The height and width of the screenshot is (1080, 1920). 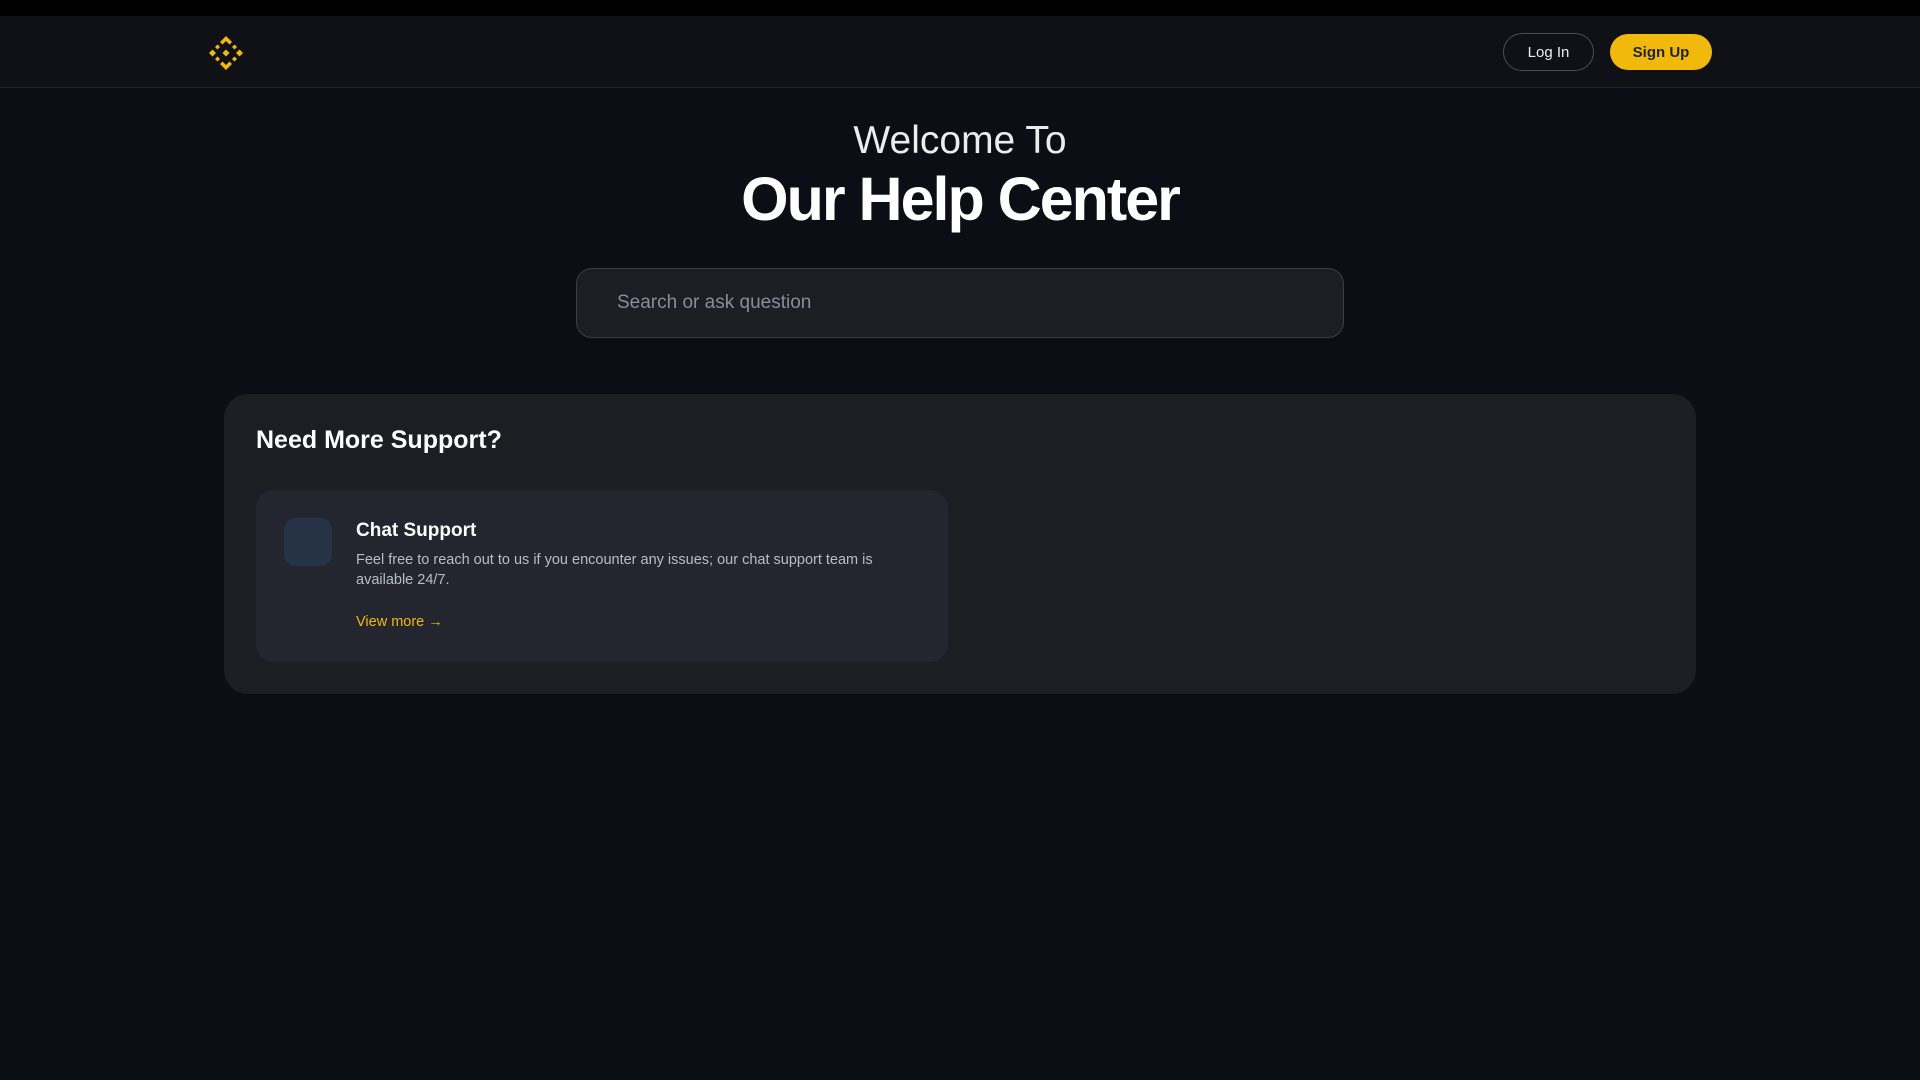 What do you see at coordinates (960, 52) in the screenshot?
I see `header: Log In Sign Up` at bounding box center [960, 52].